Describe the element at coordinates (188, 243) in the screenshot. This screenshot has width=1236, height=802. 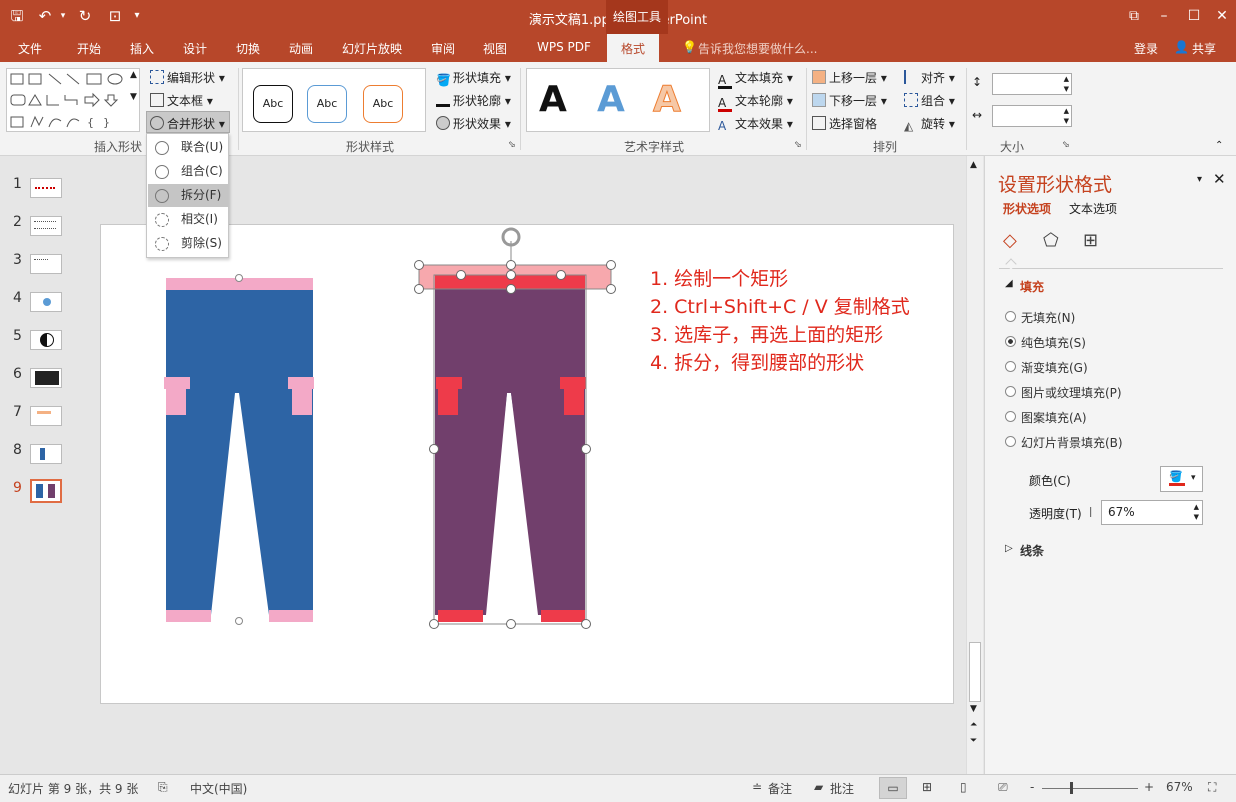
I see `menu-item-subtract: 剪除(S)` at that location.